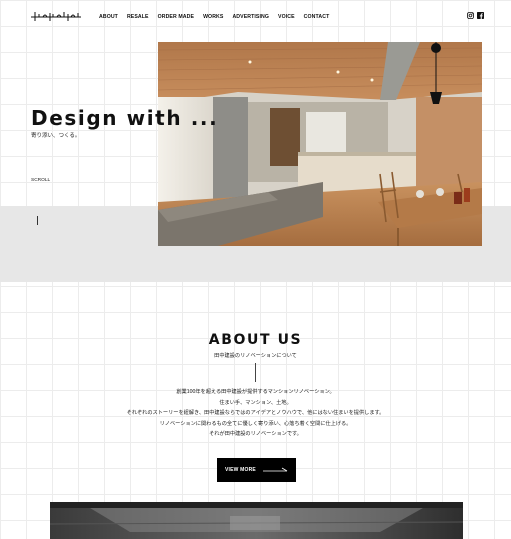 The image size is (511, 539). What do you see at coordinates (176, 17) in the screenshot?
I see `nav-order-made: ORDER MADE` at bounding box center [176, 17].